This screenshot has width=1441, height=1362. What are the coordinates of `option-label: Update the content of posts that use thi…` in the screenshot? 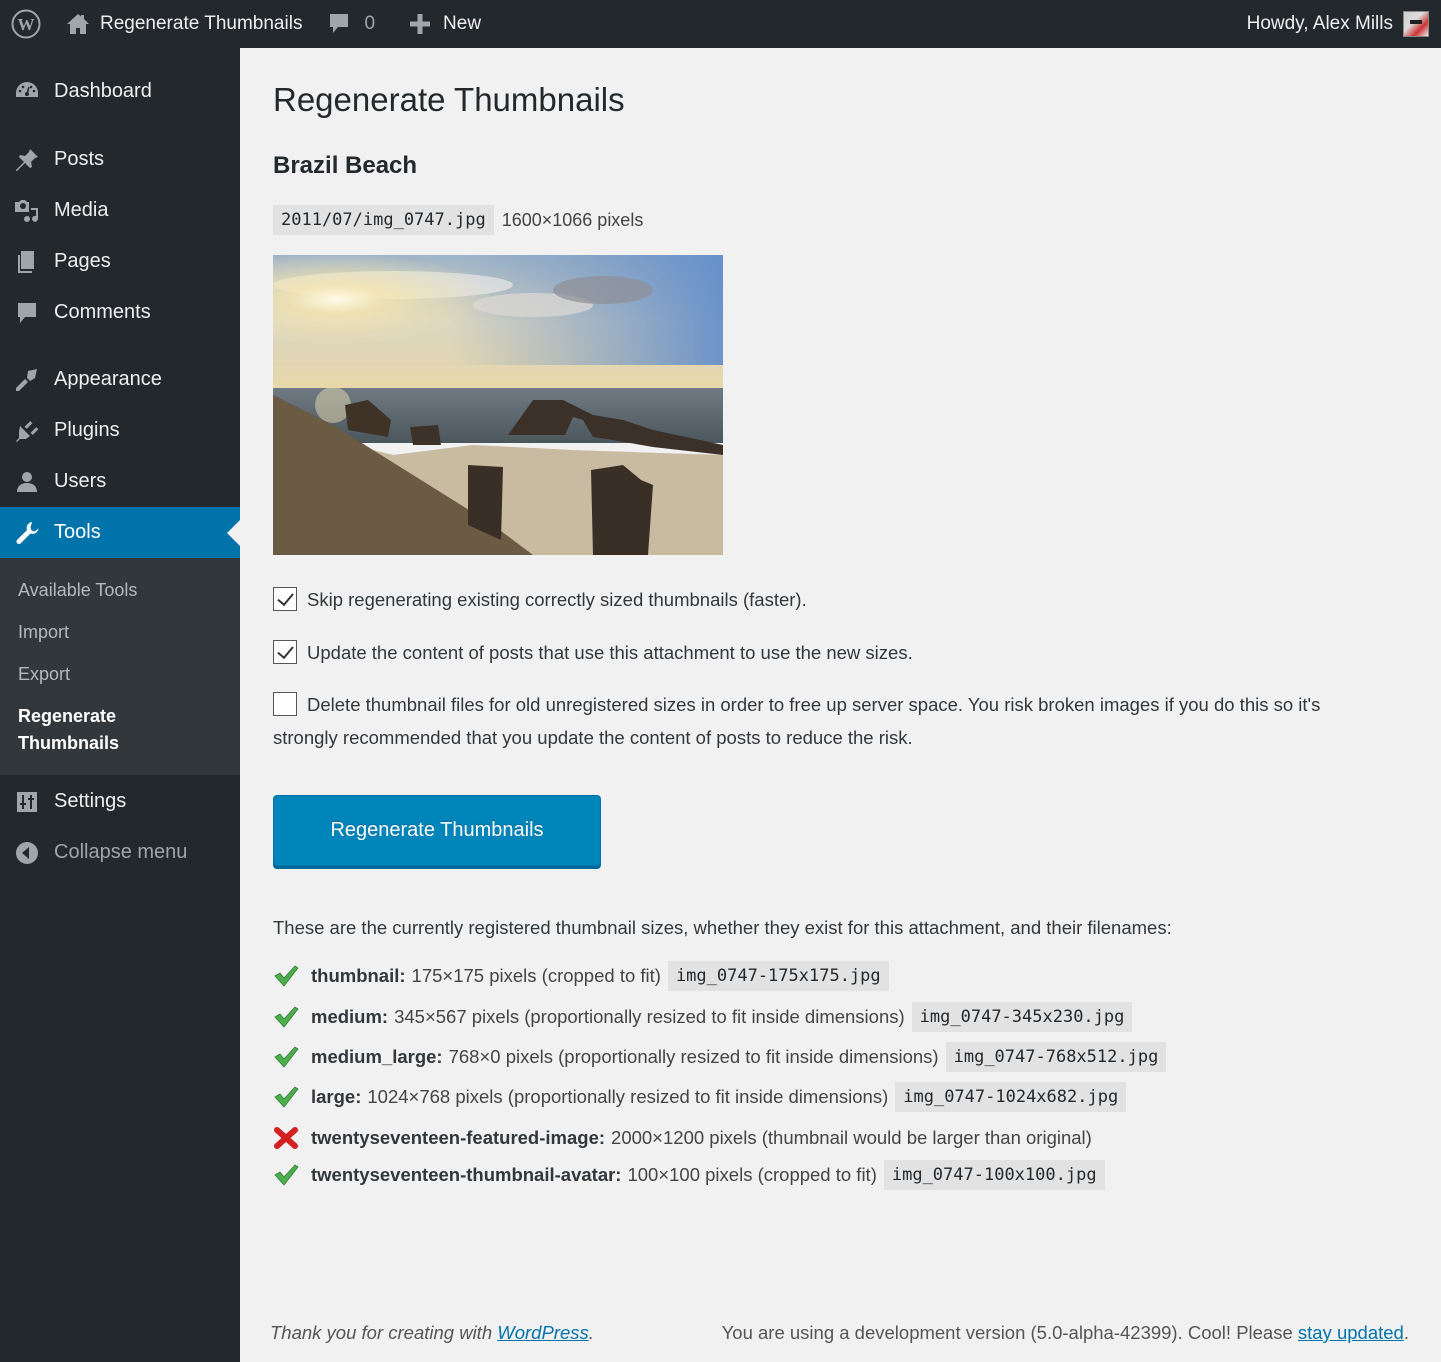 It's located at (610, 652).